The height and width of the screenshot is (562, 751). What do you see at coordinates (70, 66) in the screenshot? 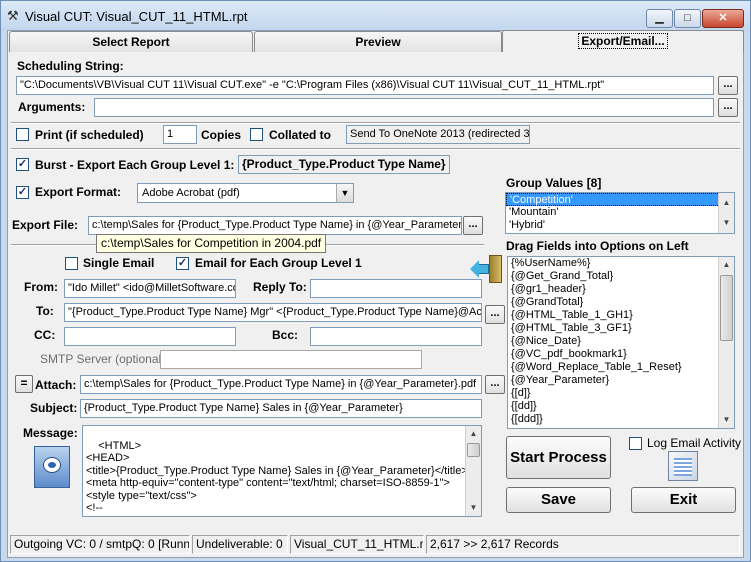
I see `scheduling-label: Scheduling String:` at bounding box center [70, 66].